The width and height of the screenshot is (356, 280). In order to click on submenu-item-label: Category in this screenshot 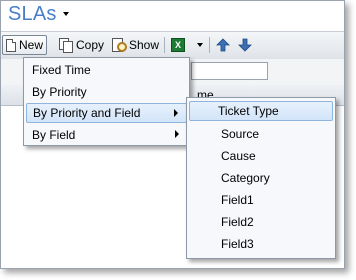, I will do `click(245, 178)`.